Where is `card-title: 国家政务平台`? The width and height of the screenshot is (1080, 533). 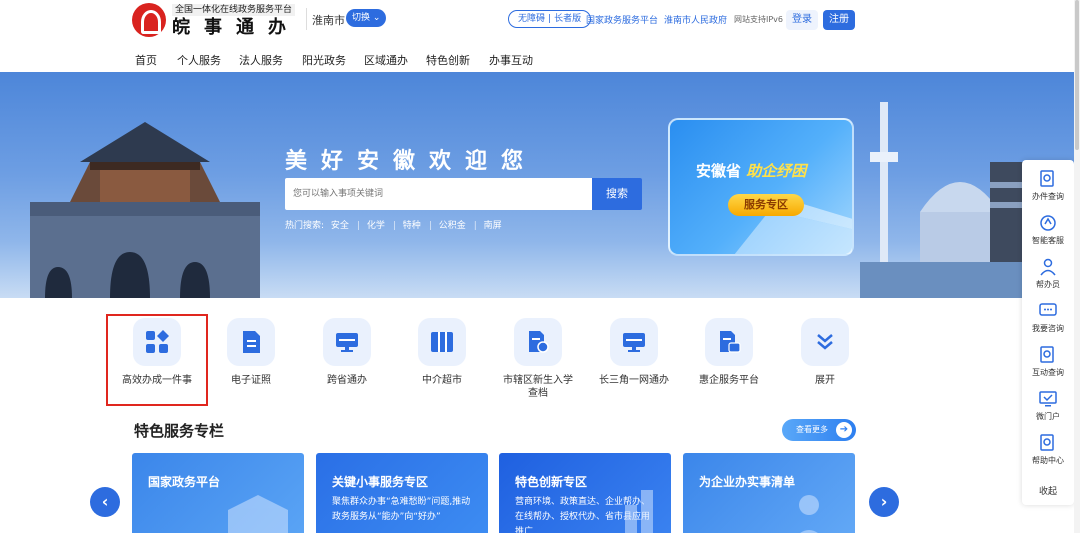 card-title: 国家政务平台 is located at coordinates (184, 482).